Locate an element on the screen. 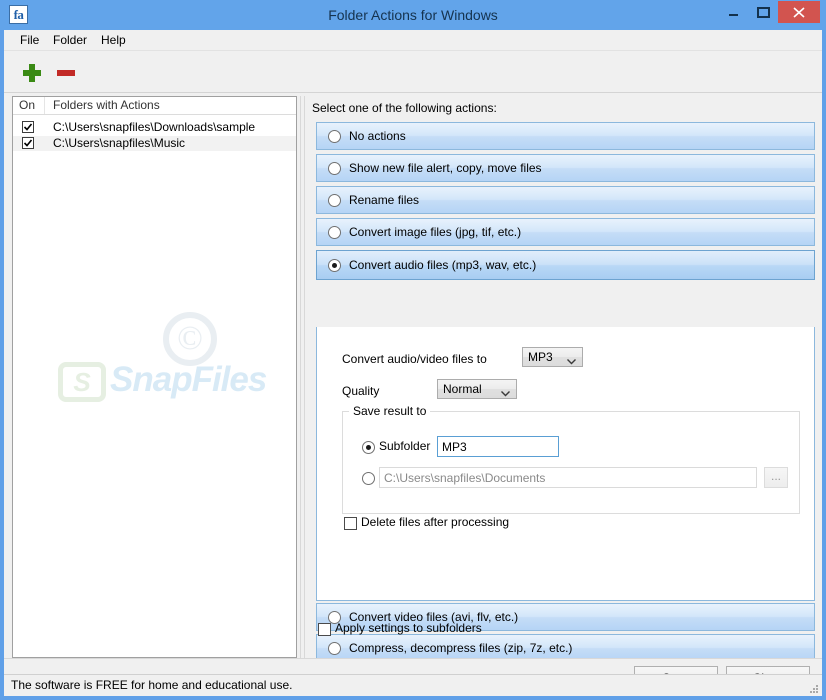 The width and height of the screenshot is (826, 700). action-rename-files: Rename files is located at coordinates (565, 200).